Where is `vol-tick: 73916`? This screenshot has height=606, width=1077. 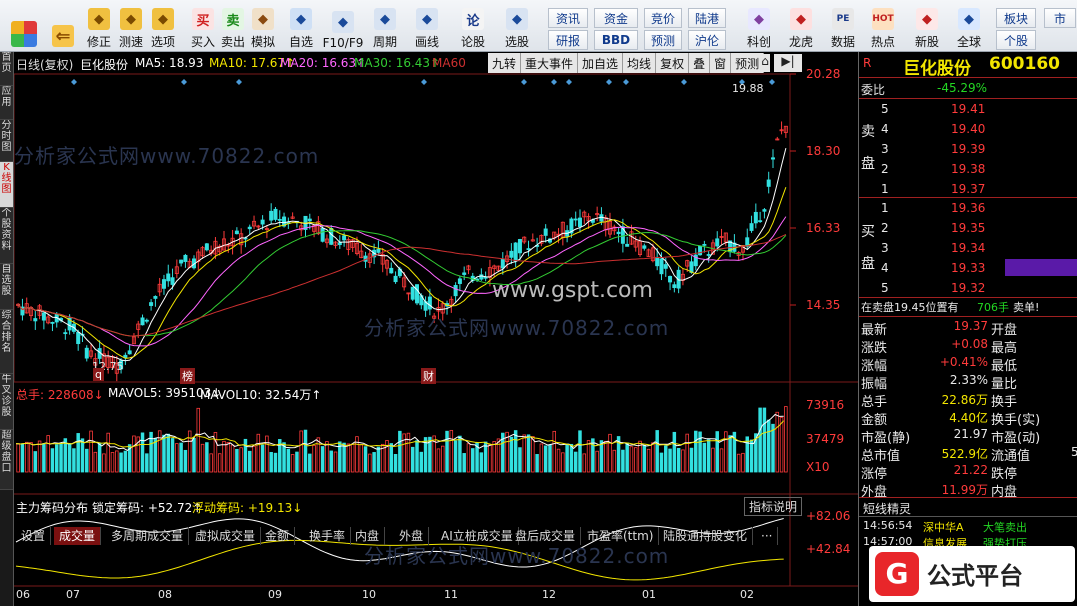 vol-tick: 73916 is located at coordinates (825, 405).